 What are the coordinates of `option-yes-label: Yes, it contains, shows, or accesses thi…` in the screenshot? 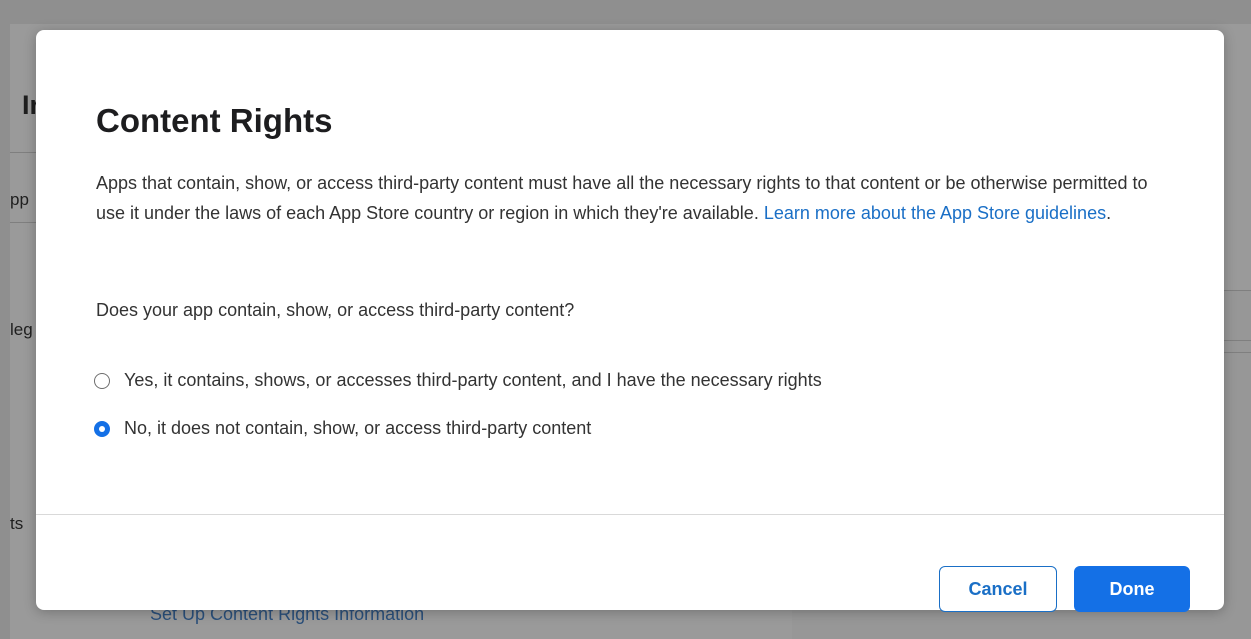 It's located at (473, 380).